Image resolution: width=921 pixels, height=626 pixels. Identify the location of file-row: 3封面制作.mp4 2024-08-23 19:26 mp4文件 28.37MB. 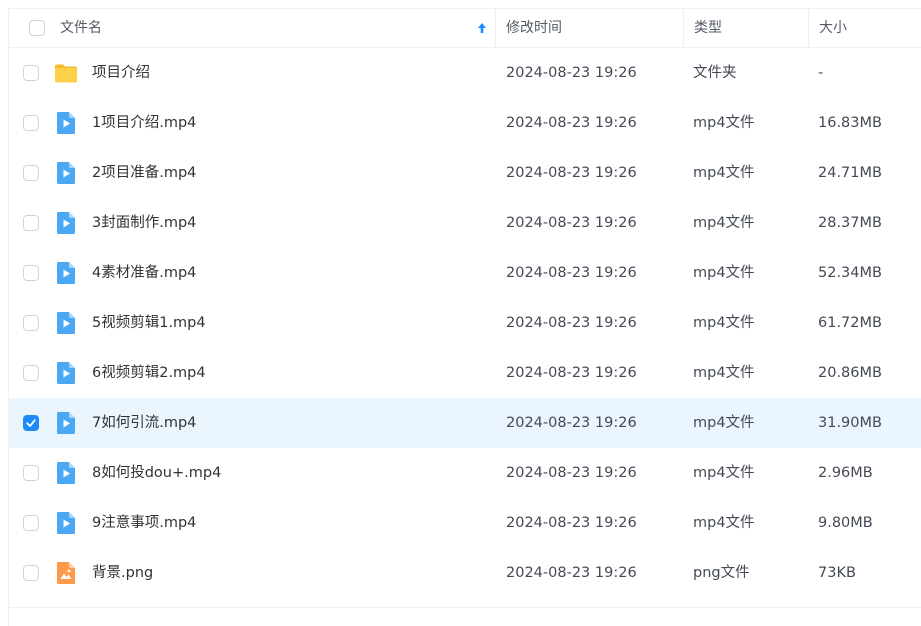
(465, 223).